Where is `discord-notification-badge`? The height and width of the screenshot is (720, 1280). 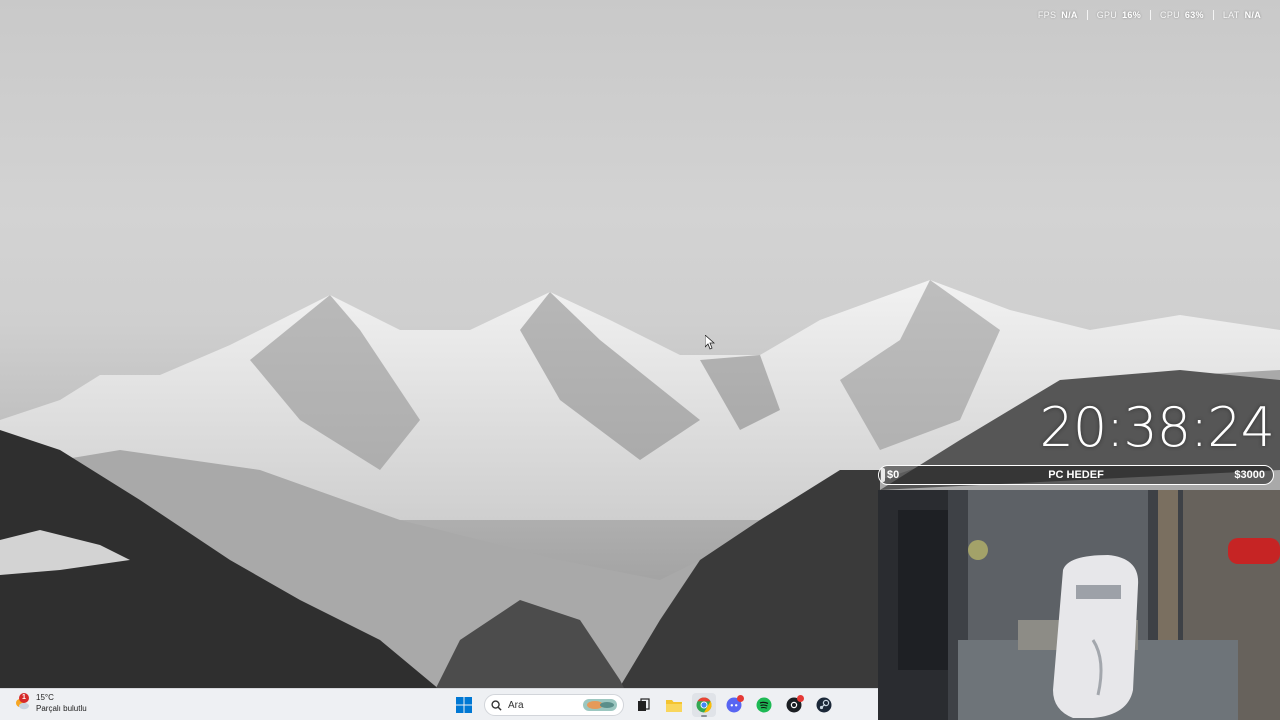
discord-notification-badge is located at coordinates (740, 698).